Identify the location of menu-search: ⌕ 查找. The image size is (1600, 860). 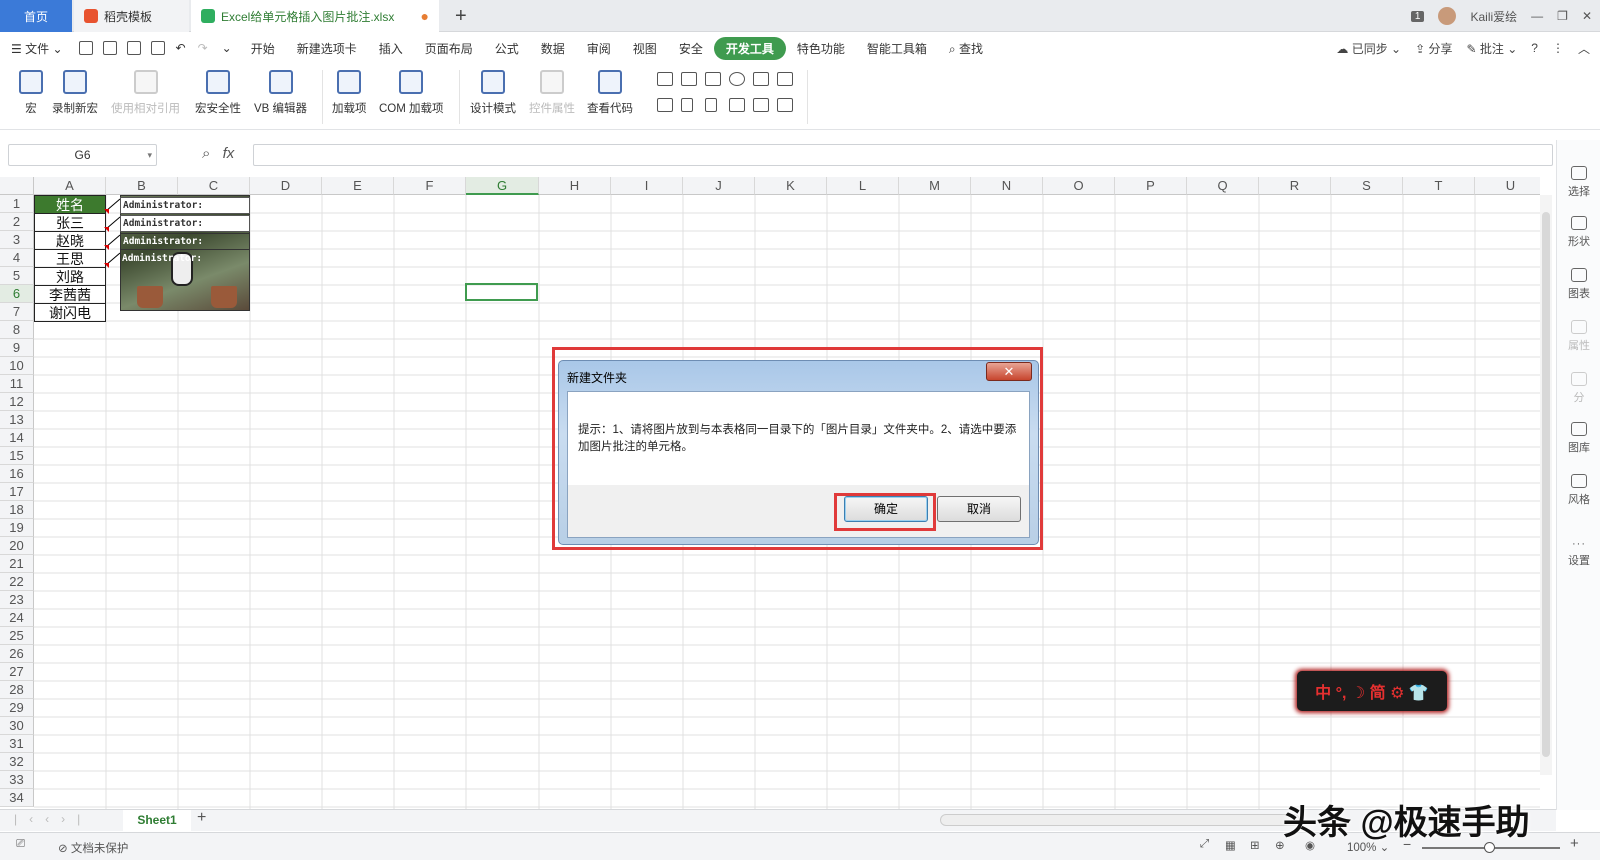
(966, 48).